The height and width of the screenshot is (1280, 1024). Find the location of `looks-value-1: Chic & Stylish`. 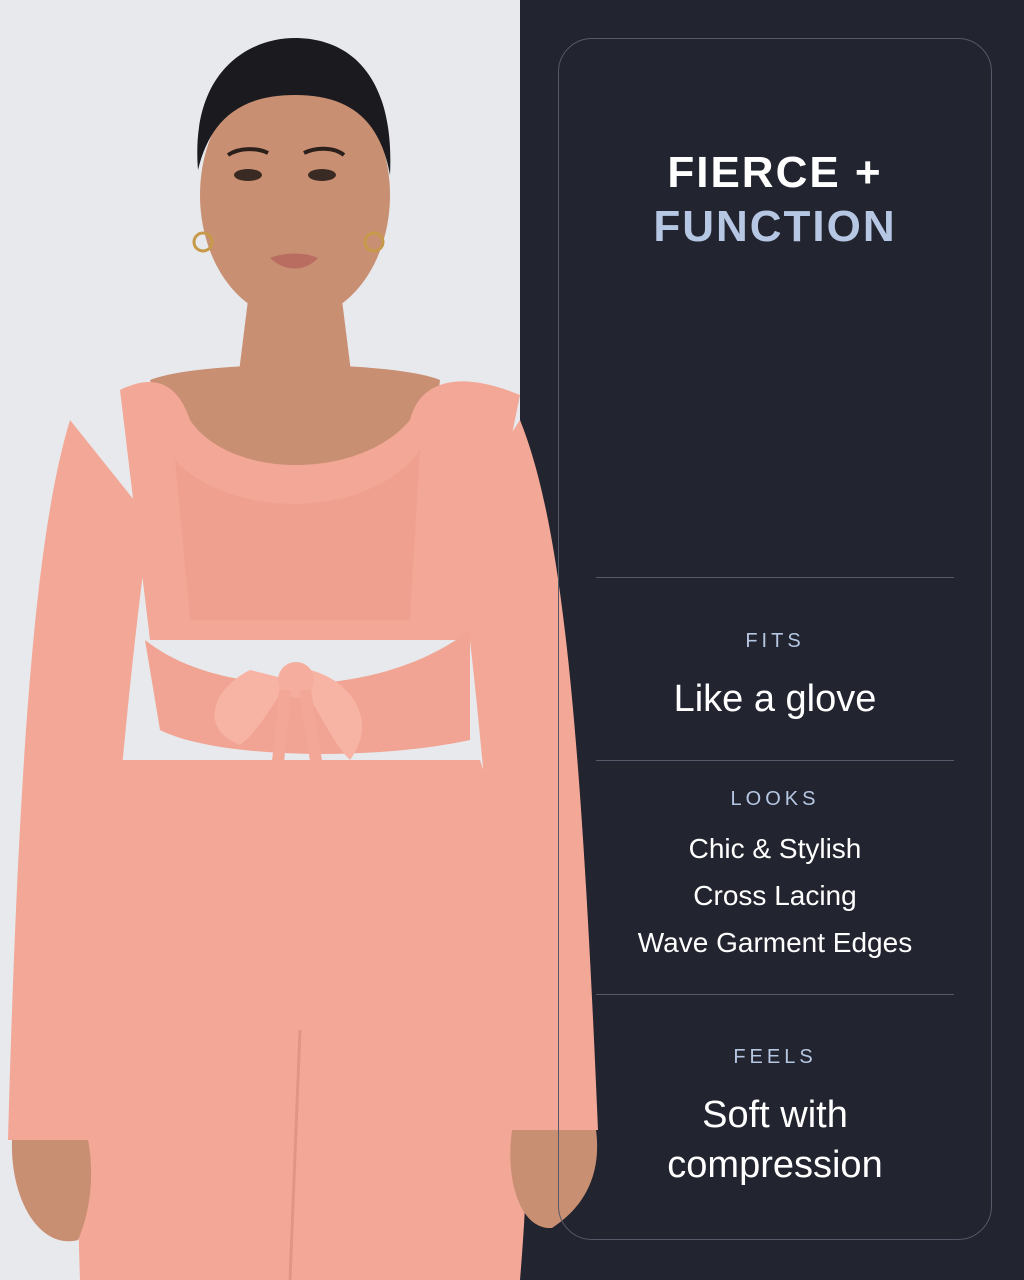

looks-value-1: Chic & Stylish is located at coordinates (775, 848).